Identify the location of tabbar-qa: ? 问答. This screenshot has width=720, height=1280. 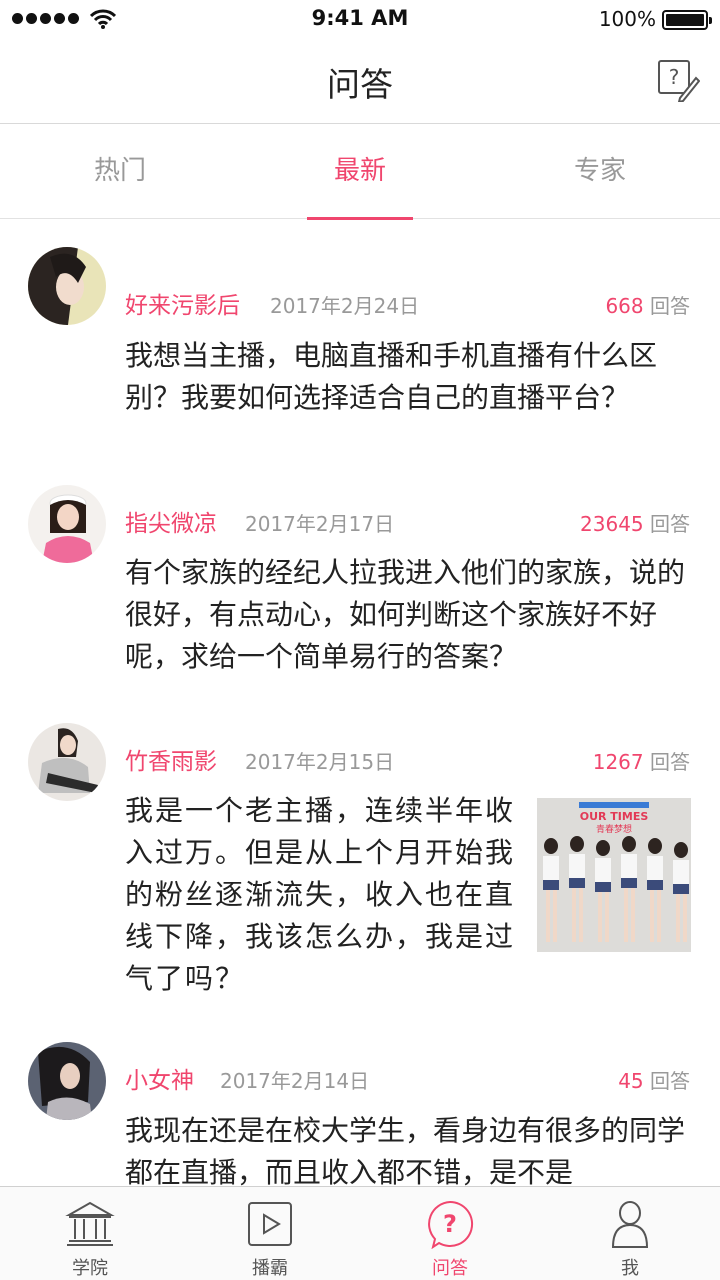
(450, 1233).